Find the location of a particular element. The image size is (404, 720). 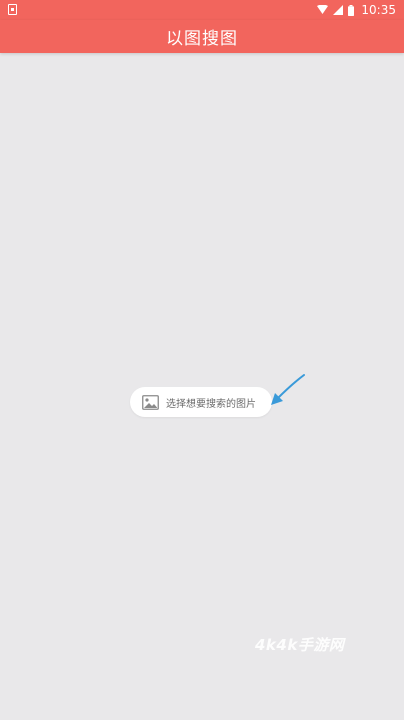

clock-time: 10:35 is located at coordinates (378, 10).